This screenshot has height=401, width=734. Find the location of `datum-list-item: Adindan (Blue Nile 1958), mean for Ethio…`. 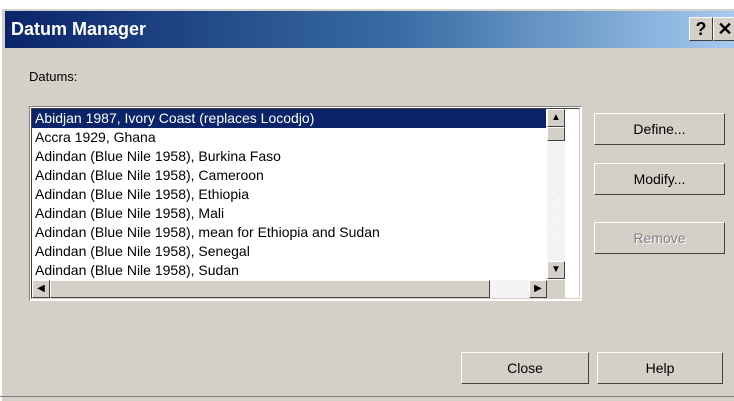

datum-list-item: Adindan (Blue Nile 1958), mean for Ethio… is located at coordinates (289, 232).